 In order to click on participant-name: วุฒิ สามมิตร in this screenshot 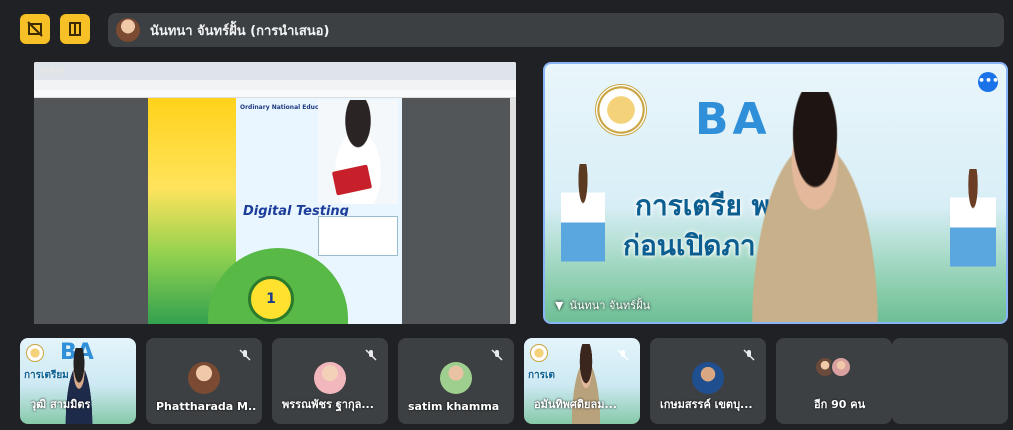, I will do `click(60, 404)`.